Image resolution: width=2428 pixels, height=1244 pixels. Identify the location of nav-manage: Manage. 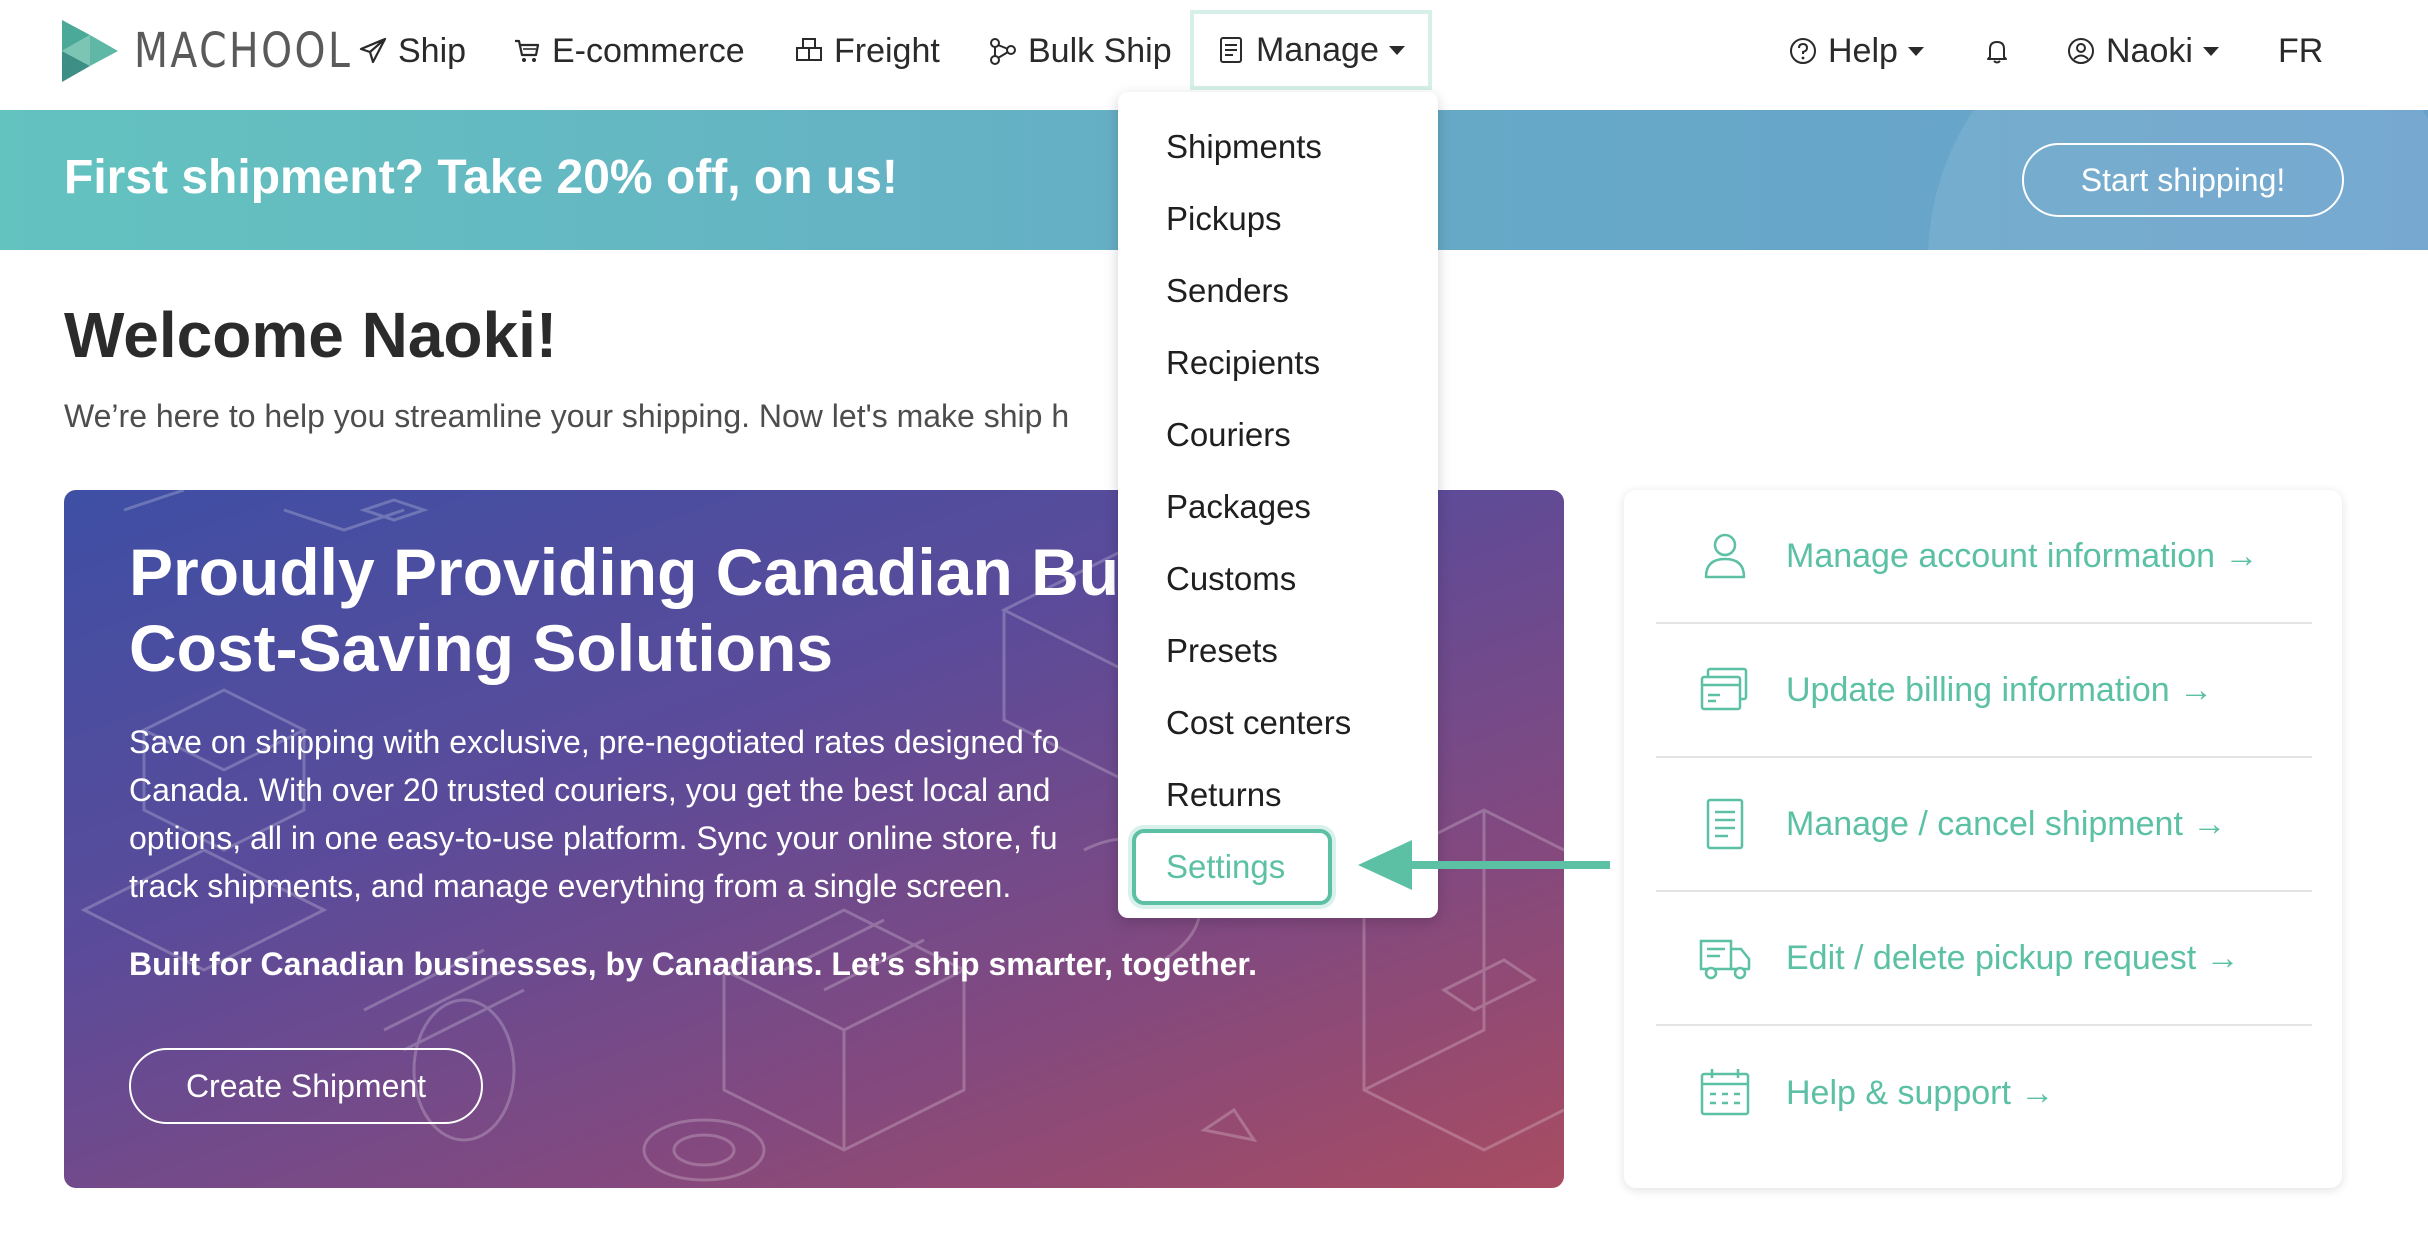
(1311, 50).